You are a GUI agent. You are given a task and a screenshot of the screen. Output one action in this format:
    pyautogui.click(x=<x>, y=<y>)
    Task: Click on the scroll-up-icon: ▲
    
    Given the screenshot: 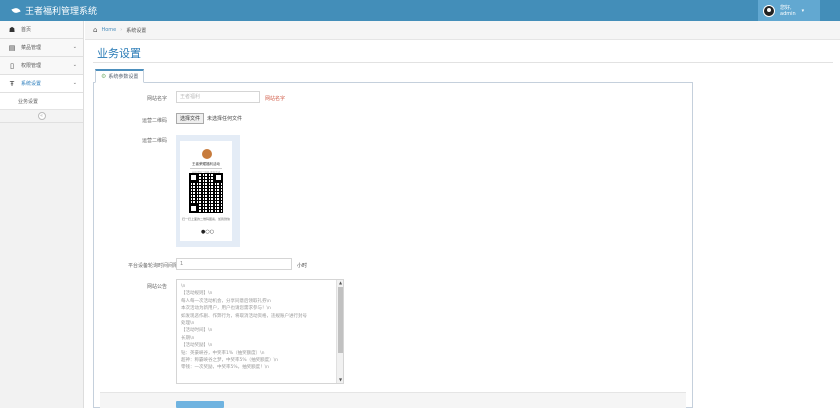 What is the action you would take?
    pyautogui.click(x=340, y=283)
    